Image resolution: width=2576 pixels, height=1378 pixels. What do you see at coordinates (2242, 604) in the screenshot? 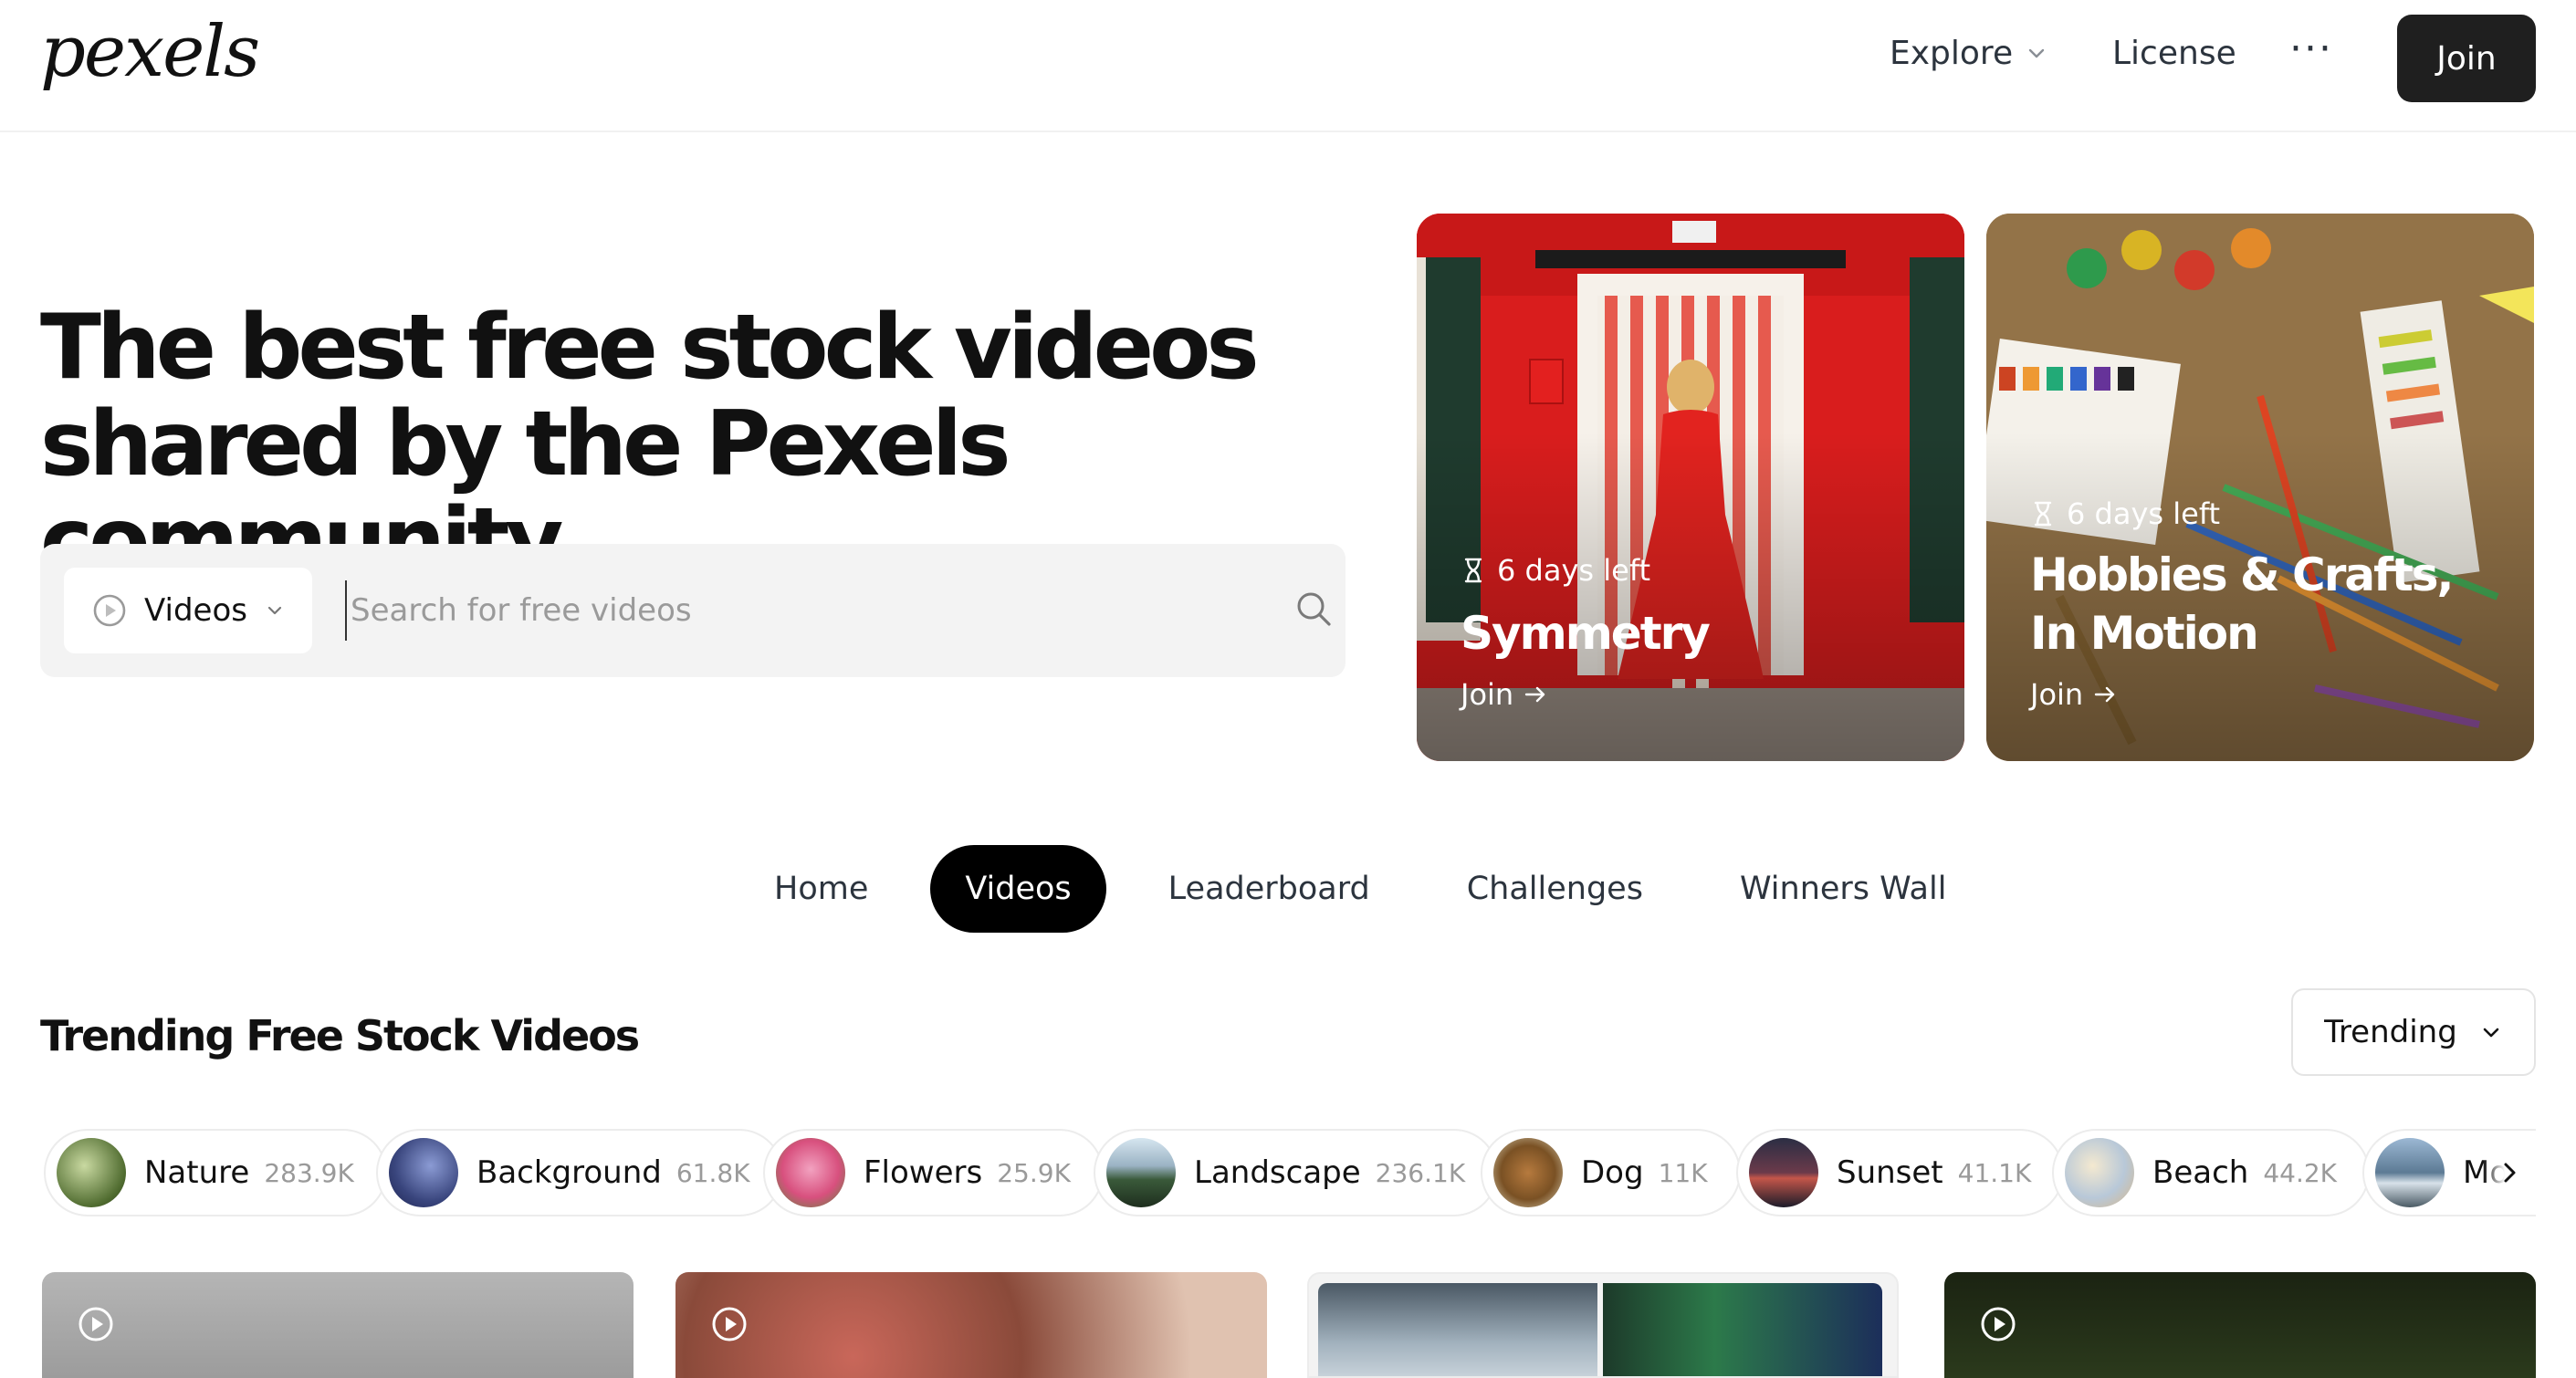
I see `challenge-title: Hobbies & Crafts, In Motion` at bounding box center [2242, 604].